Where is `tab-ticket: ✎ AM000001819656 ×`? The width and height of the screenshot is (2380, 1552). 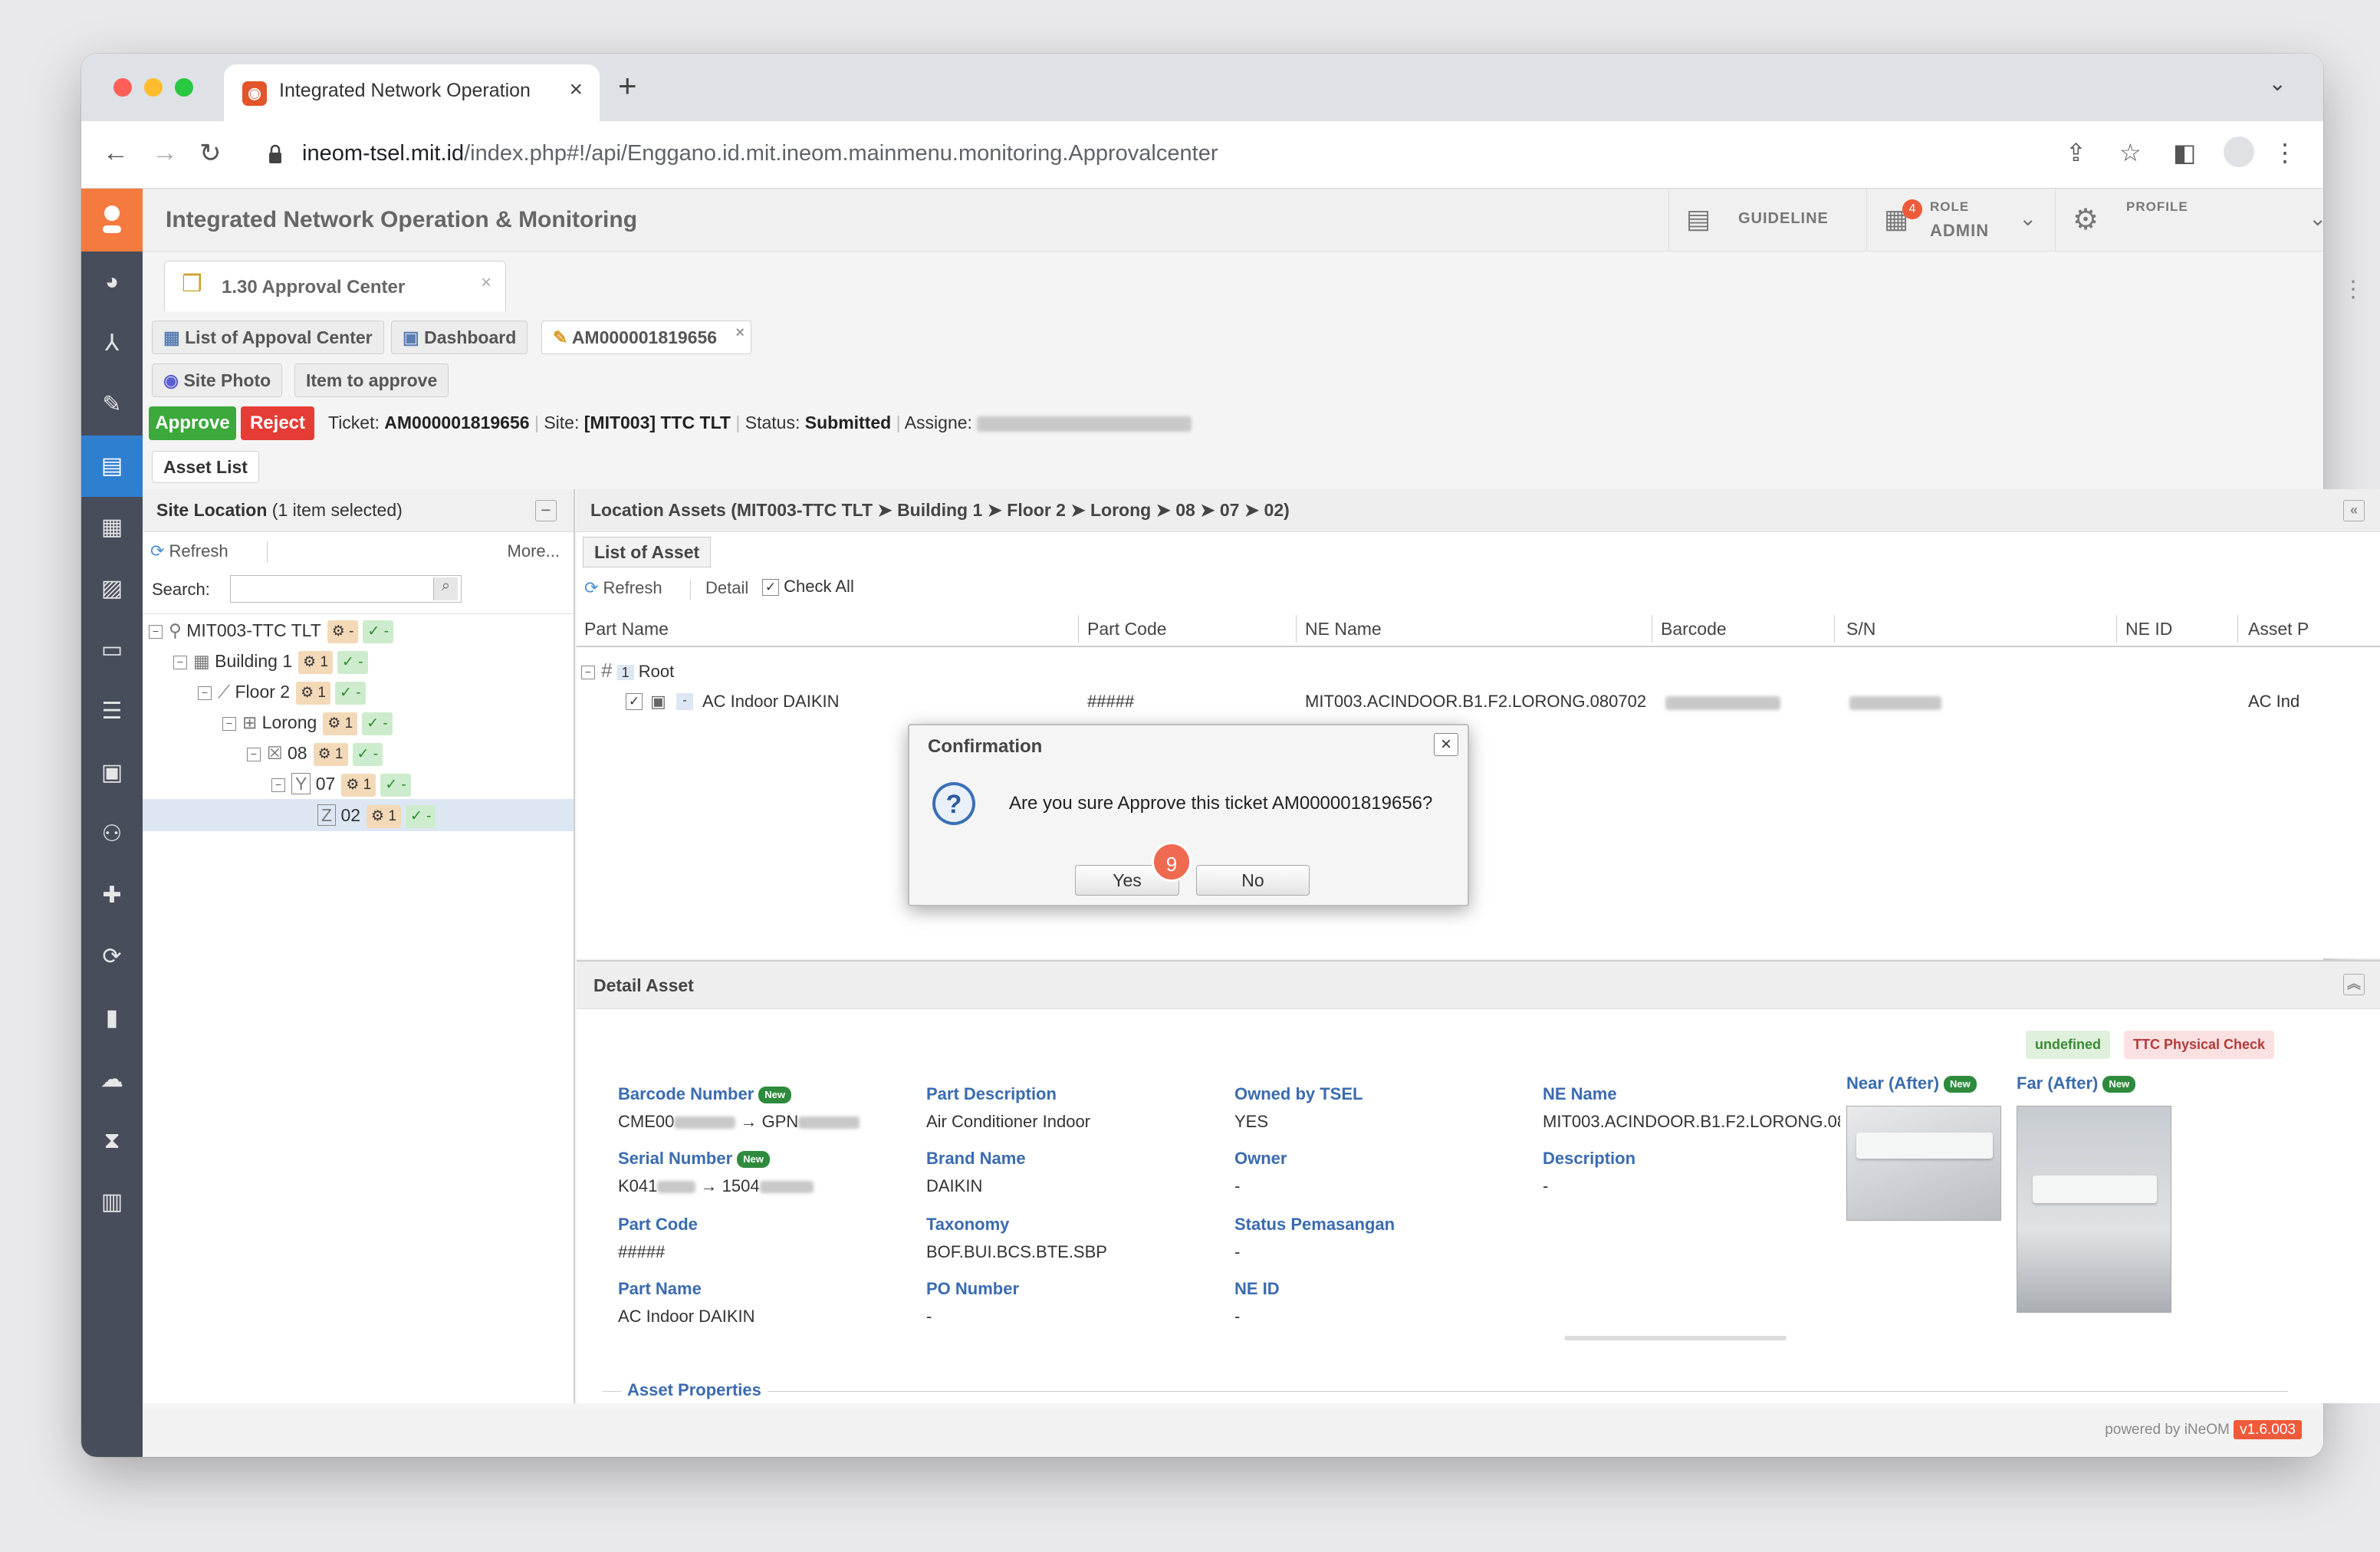 tab-ticket: ✎ AM000001819656 × is located at coordinates (647, 337).